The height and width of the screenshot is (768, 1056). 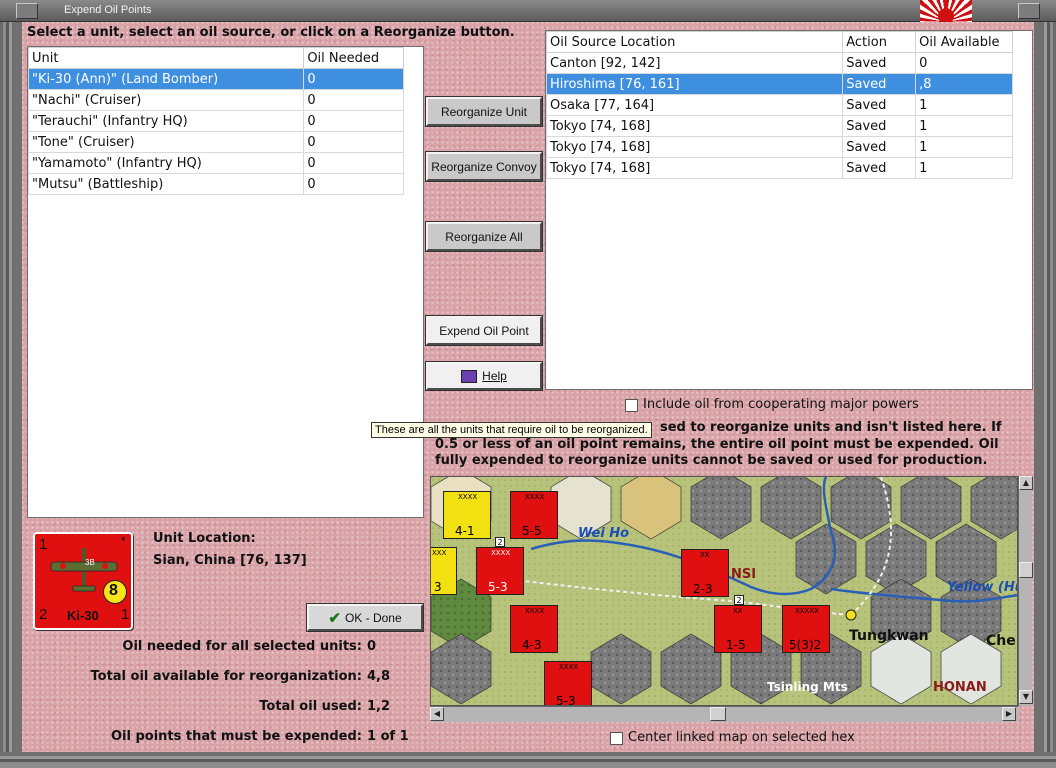 What do you see at coordinates (705, 573) in the screenshot?
I see `map-unit-counter: XX 2-3` at bounding box center [705, 573].